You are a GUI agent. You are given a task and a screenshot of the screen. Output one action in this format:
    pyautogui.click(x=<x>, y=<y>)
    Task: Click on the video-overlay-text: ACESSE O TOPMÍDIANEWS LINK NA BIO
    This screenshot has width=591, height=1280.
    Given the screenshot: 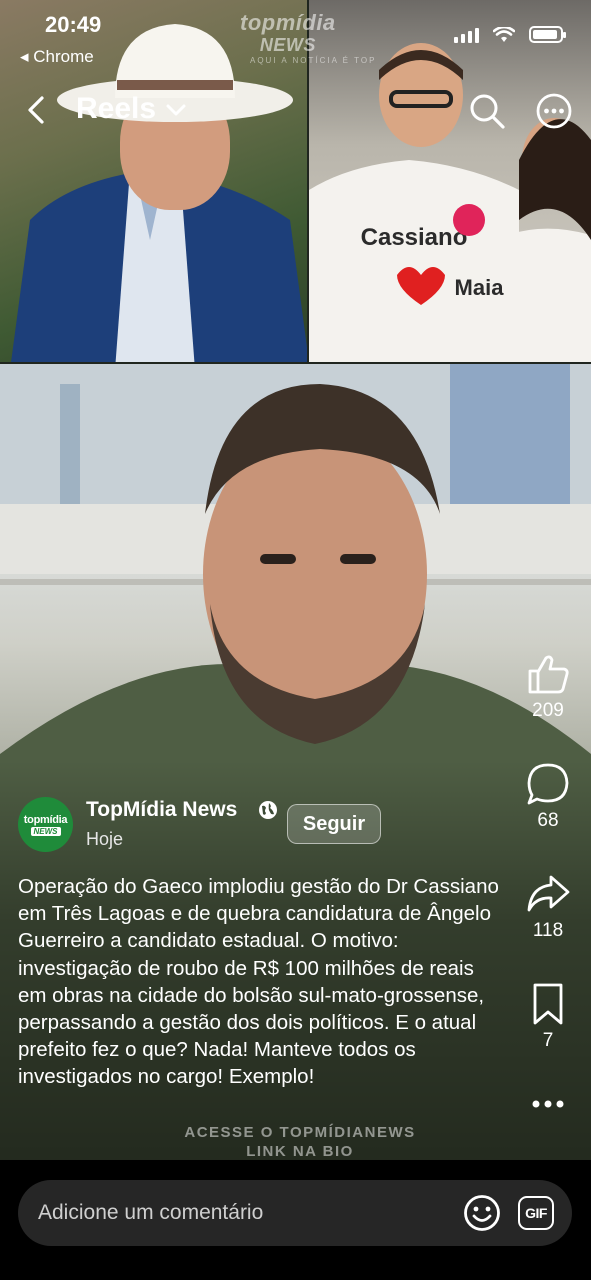 What is the action you would take?
    pyautogui.click(x=300, y=1142)
    